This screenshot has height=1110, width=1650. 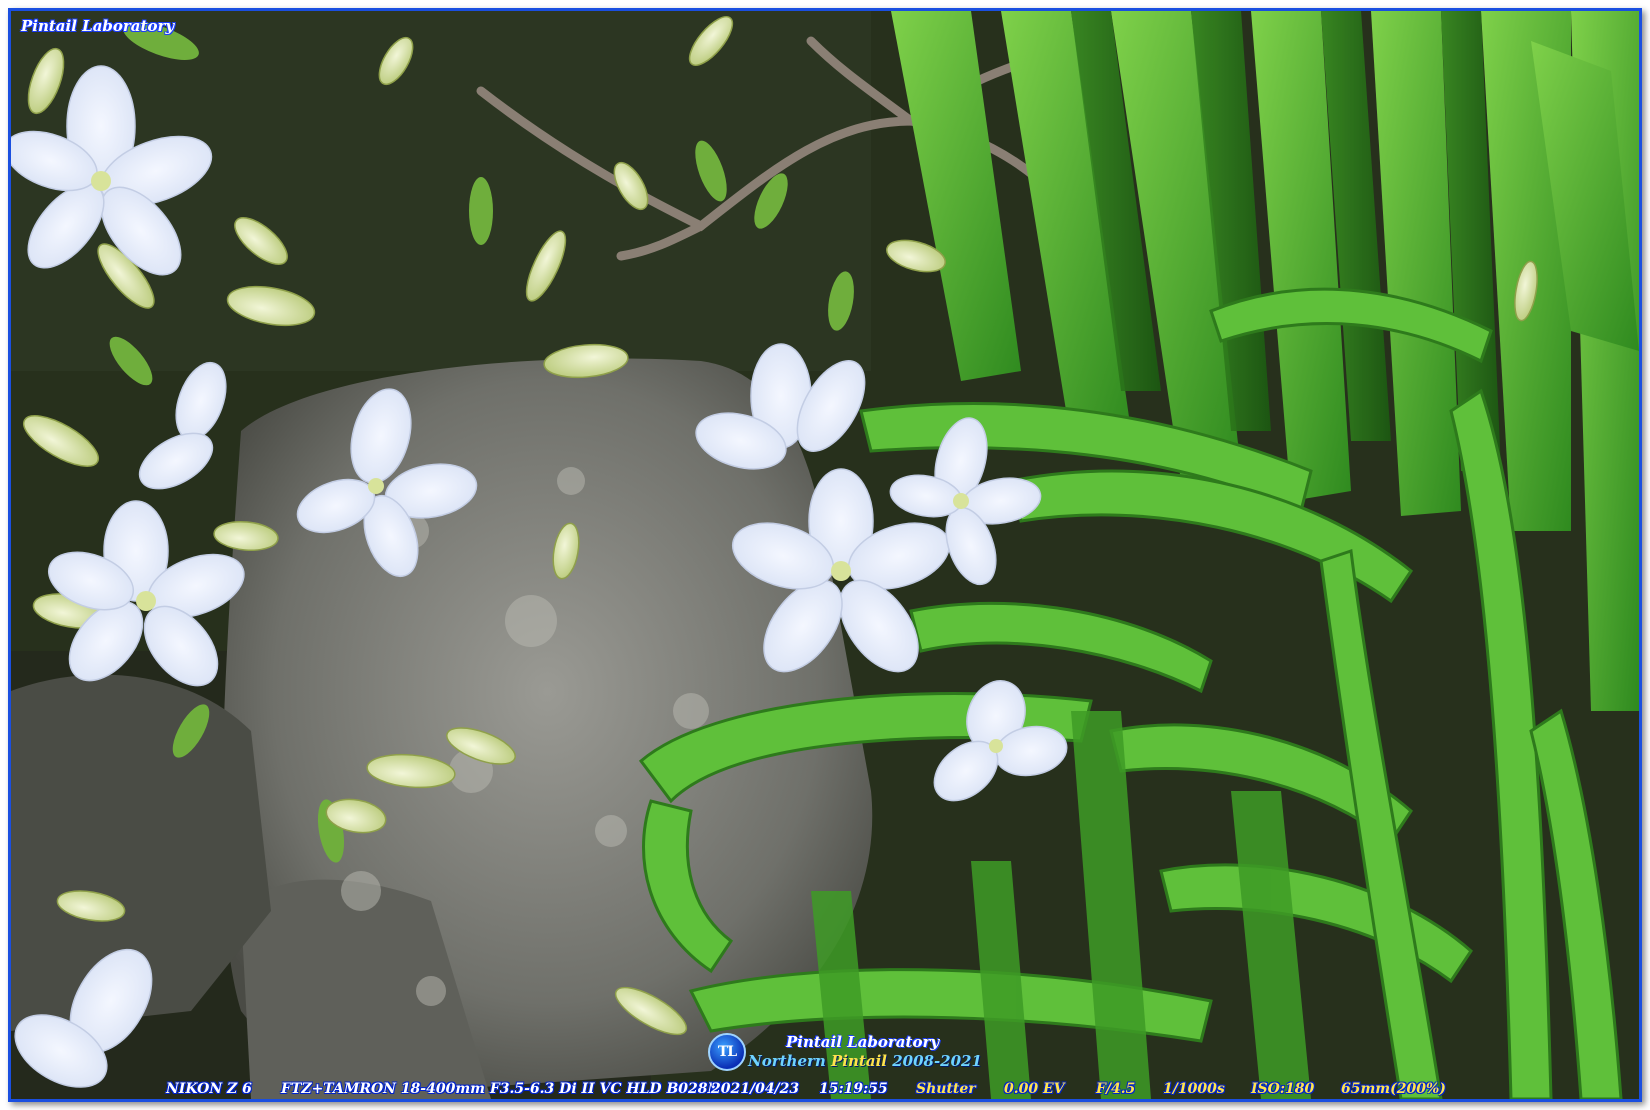 What do you see at coordinates (859, 1061) in the screenshot?
I see `watermark-line2-b: Pintail` at bounding box center [859, 1061].